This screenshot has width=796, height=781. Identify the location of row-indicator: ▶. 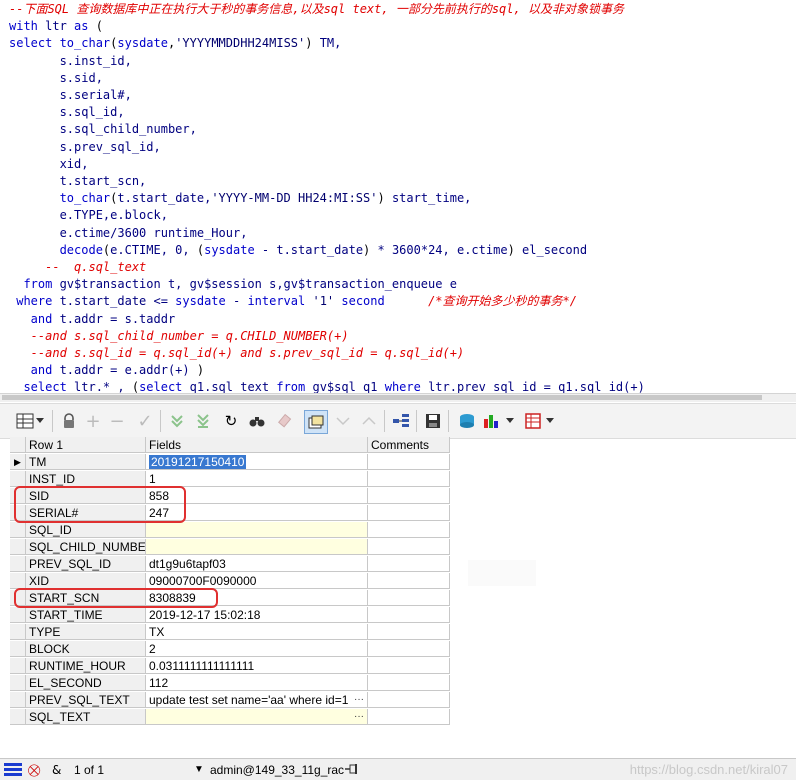
(18, 462).